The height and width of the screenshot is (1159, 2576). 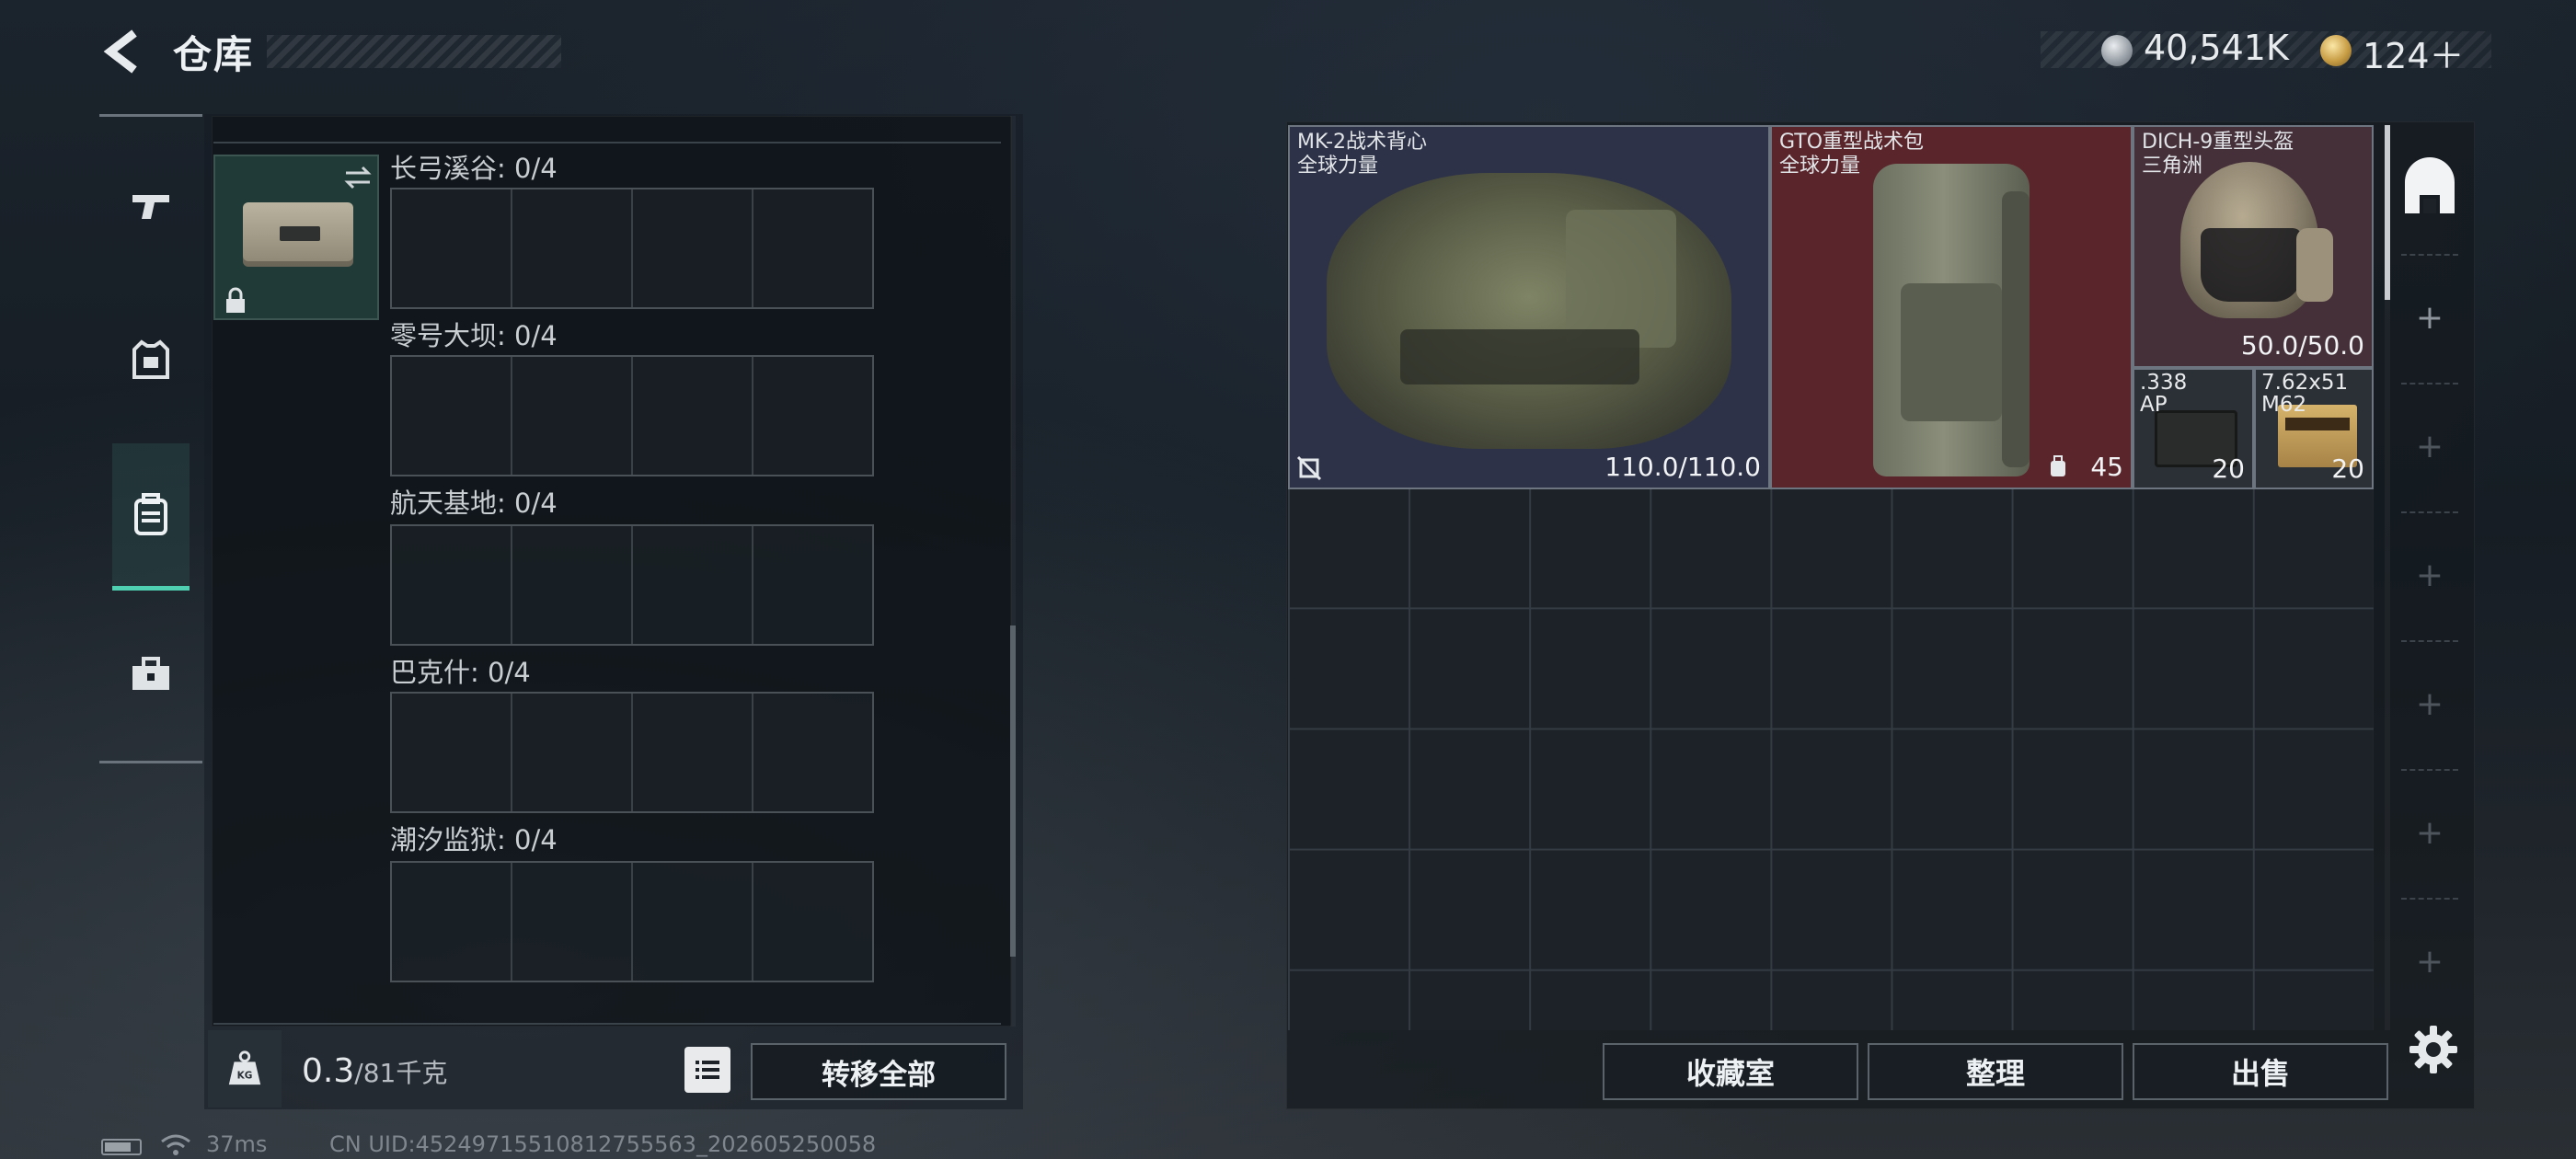 What do you see at coordinates (474, 168) in the screenshot?
I see `map-label-changgong: 长弓溪谷: 0/4` at bounding box center [474, 168].